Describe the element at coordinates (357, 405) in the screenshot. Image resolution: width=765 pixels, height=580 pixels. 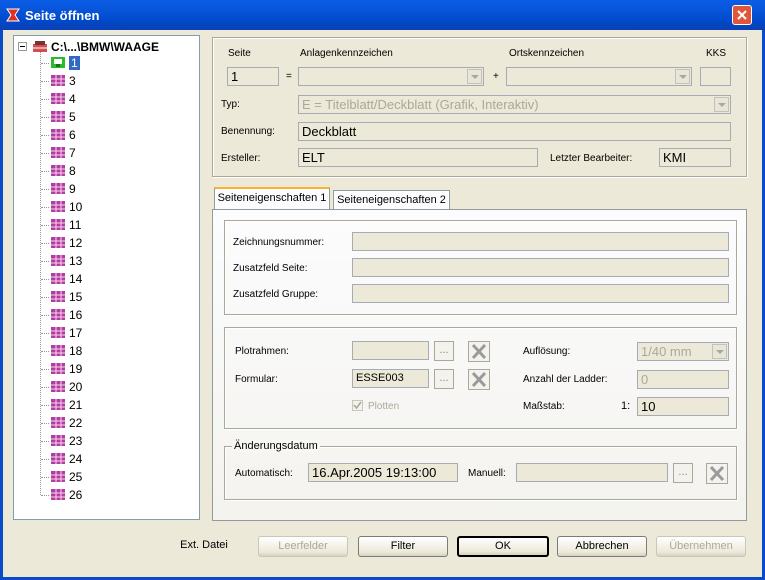
I see `plotten-checkbox` at that location.